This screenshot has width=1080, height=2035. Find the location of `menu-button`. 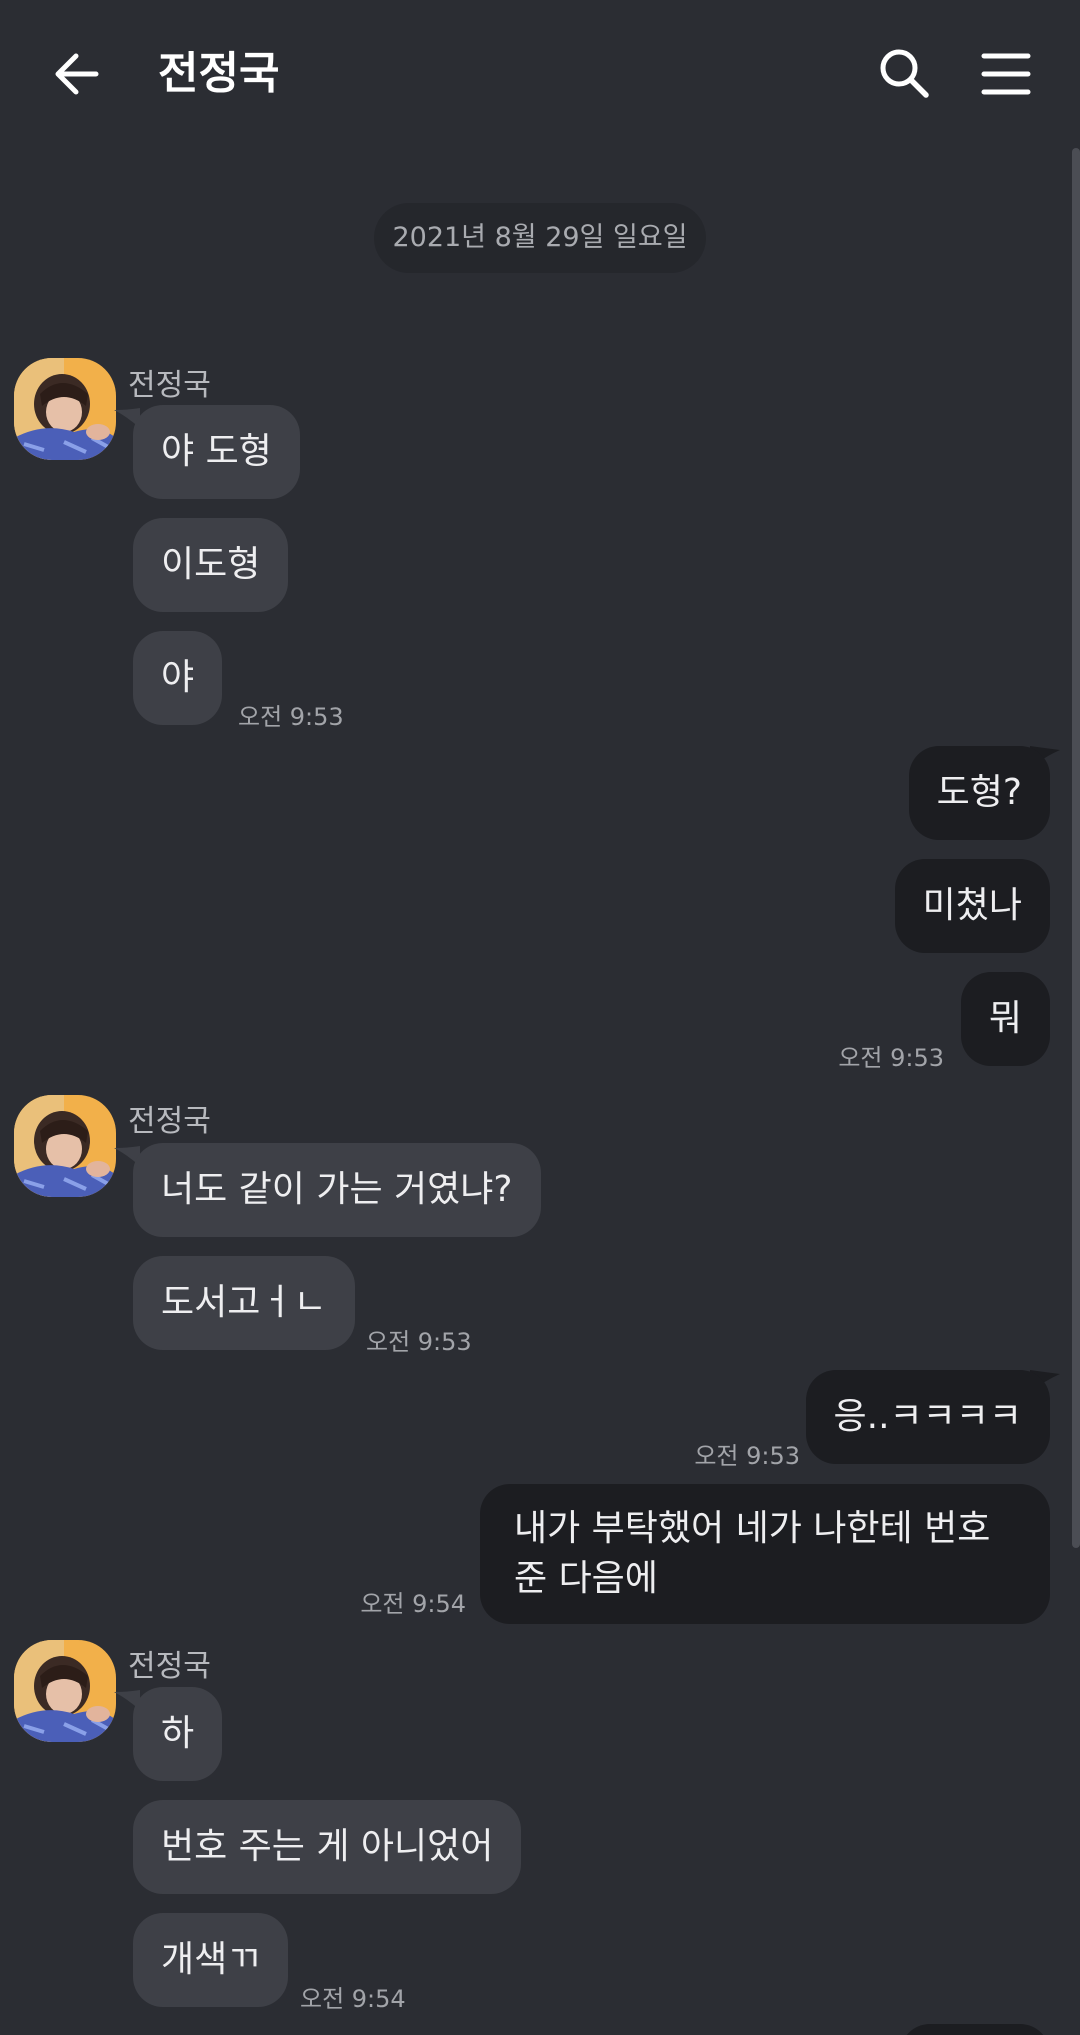

menu-button is located at coordinates (1006, 74).